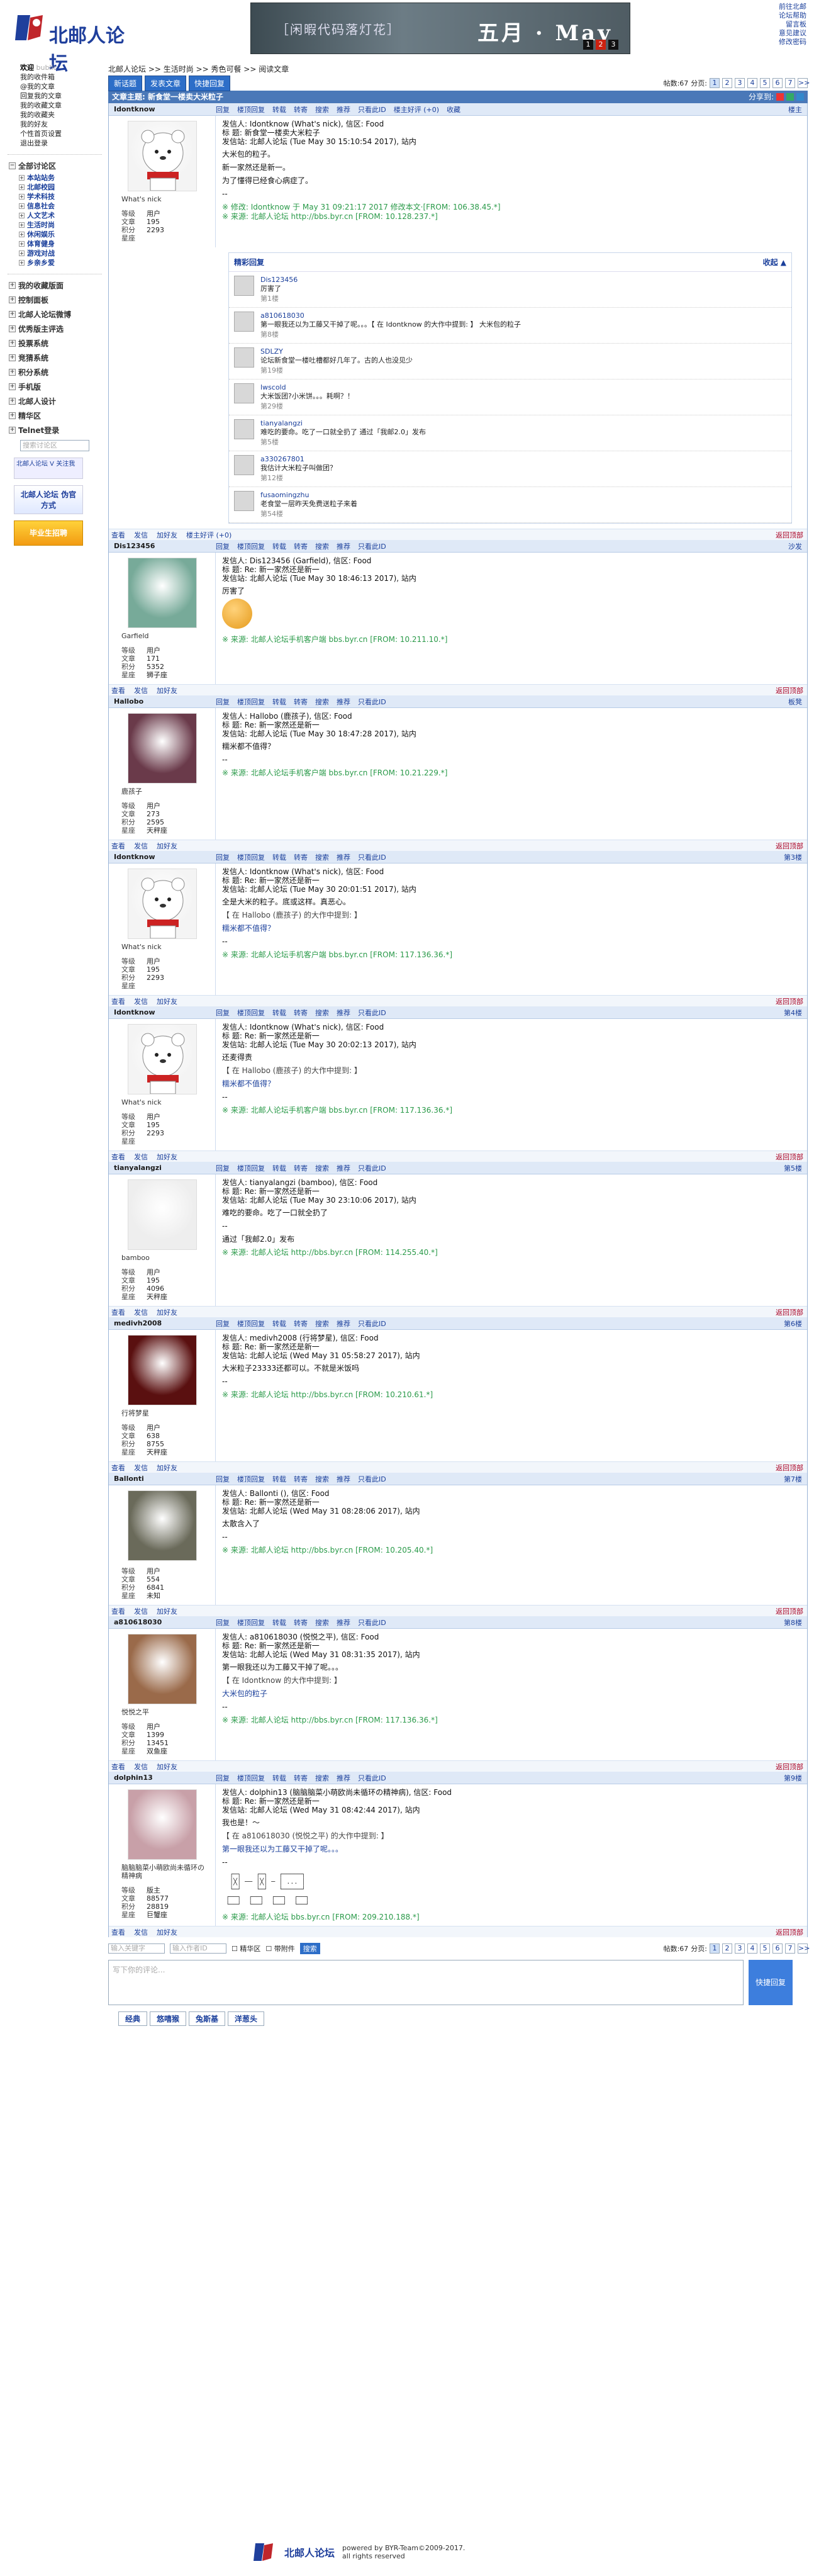 Image resolution: width=814 pixels, height=2576 pixels. What do you see at coordinates (792, 15) in the screenshot?
I see `top-link: 论坛帮助` at bounding box center [792, 15].